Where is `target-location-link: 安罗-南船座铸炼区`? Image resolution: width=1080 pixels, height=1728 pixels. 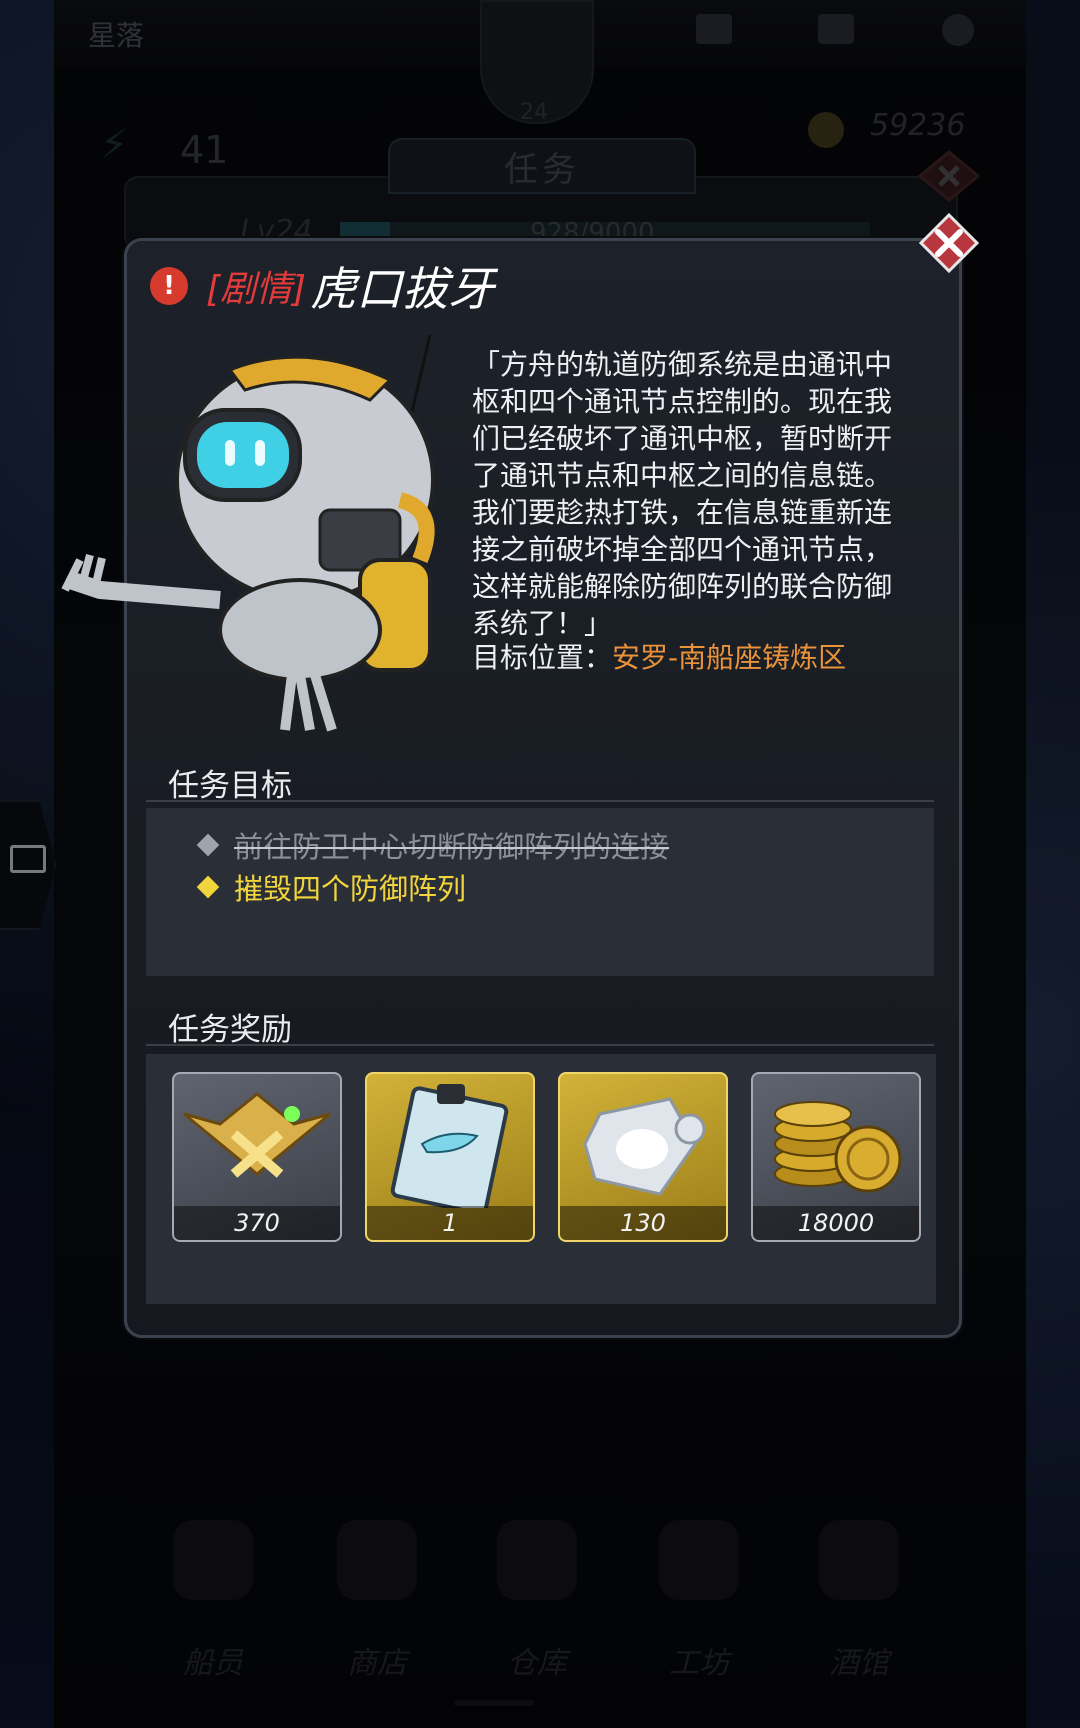 target-location-link: 安罗-南船座铸炼区 is located at coordinates (729, 657).